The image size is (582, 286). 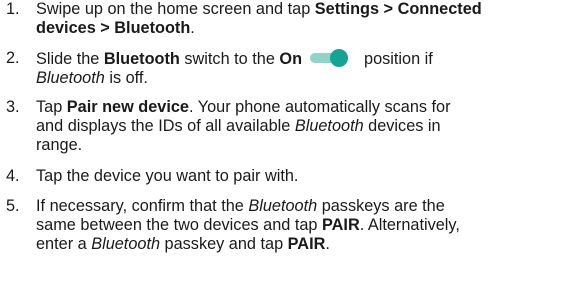 I want to click on text-run: switch to the, so click(x=229, y=59).